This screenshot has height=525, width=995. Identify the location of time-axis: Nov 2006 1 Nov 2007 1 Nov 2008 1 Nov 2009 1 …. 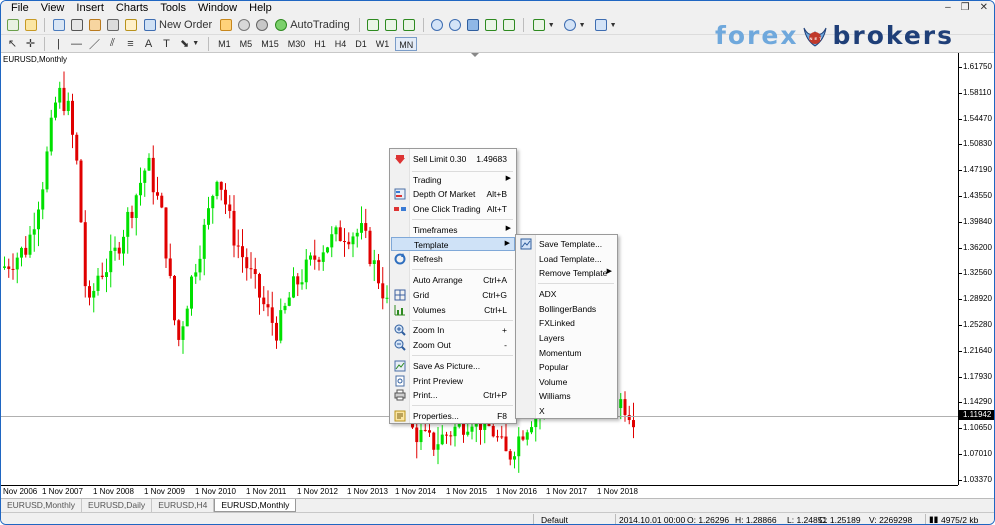
(479, 491).